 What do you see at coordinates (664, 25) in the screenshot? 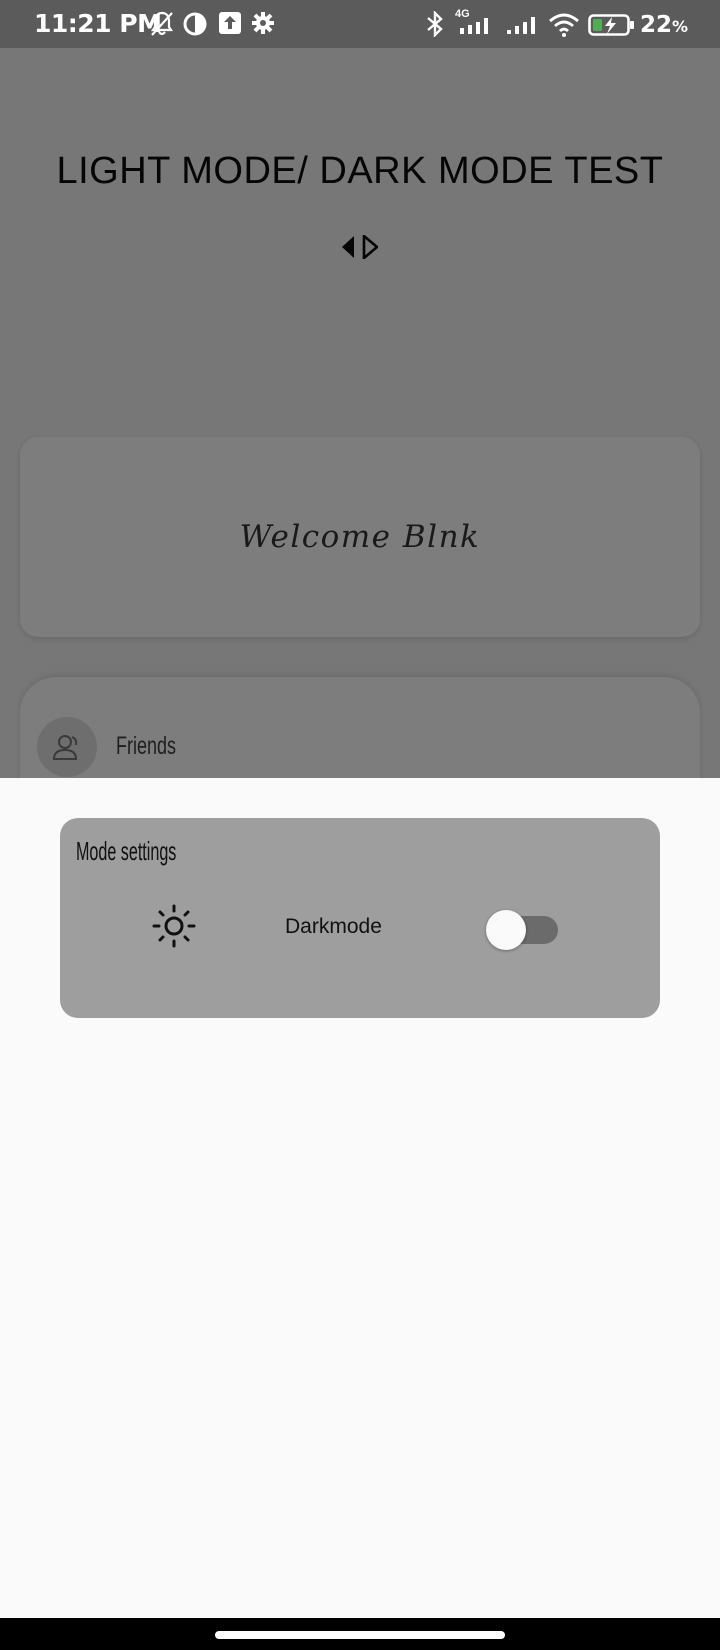
I see `battery-percent: 22%` at bounding box center [664, 25].